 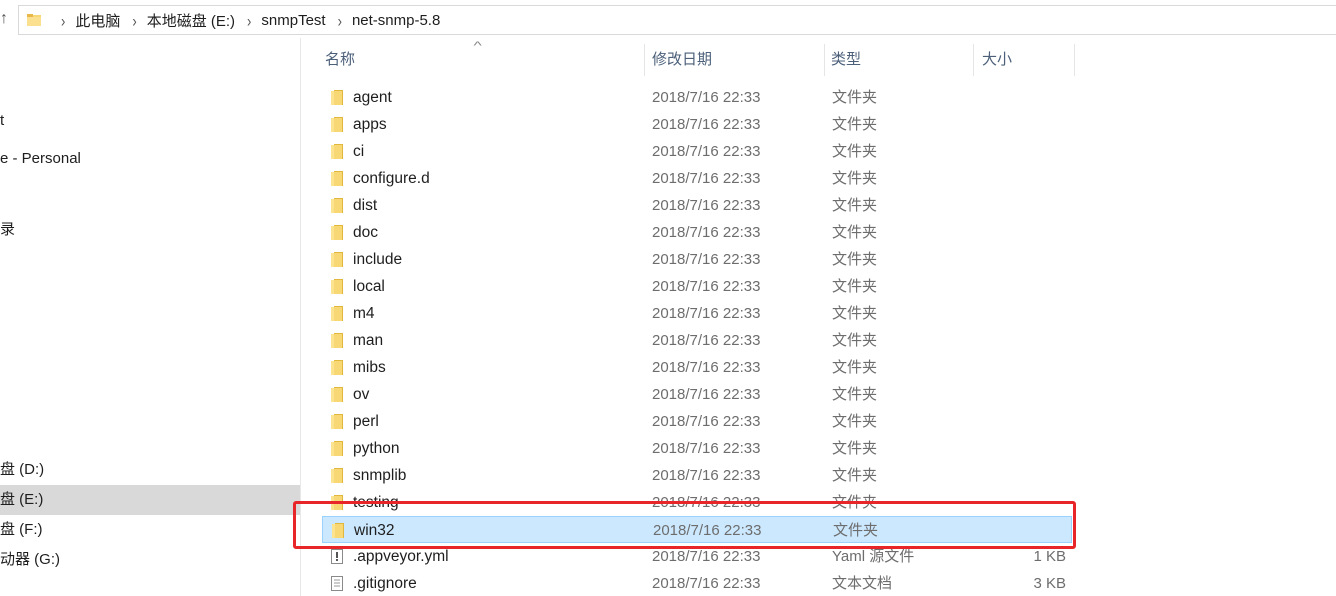 I want to click on file-name: snmplib, so click(x=379, y=475).